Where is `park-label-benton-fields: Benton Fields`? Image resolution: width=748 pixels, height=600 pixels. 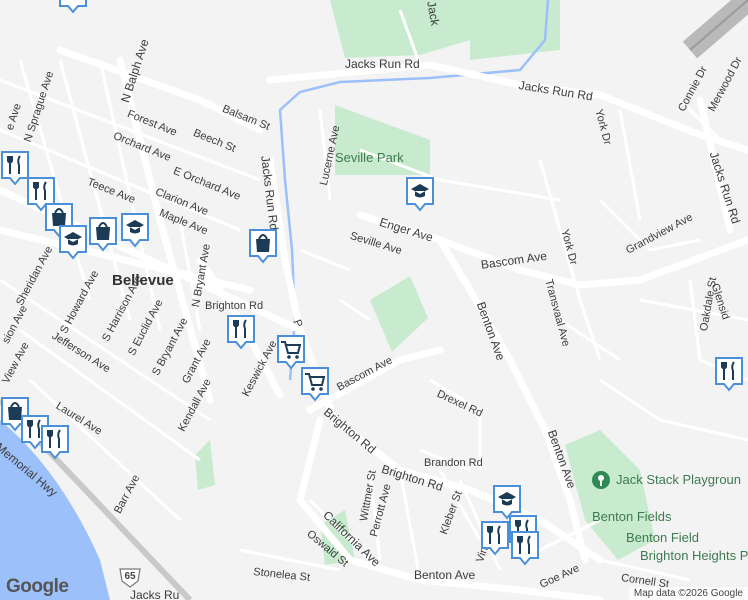
park-label-benton-fields: Benton Fields is located at coordinates (632, 516).